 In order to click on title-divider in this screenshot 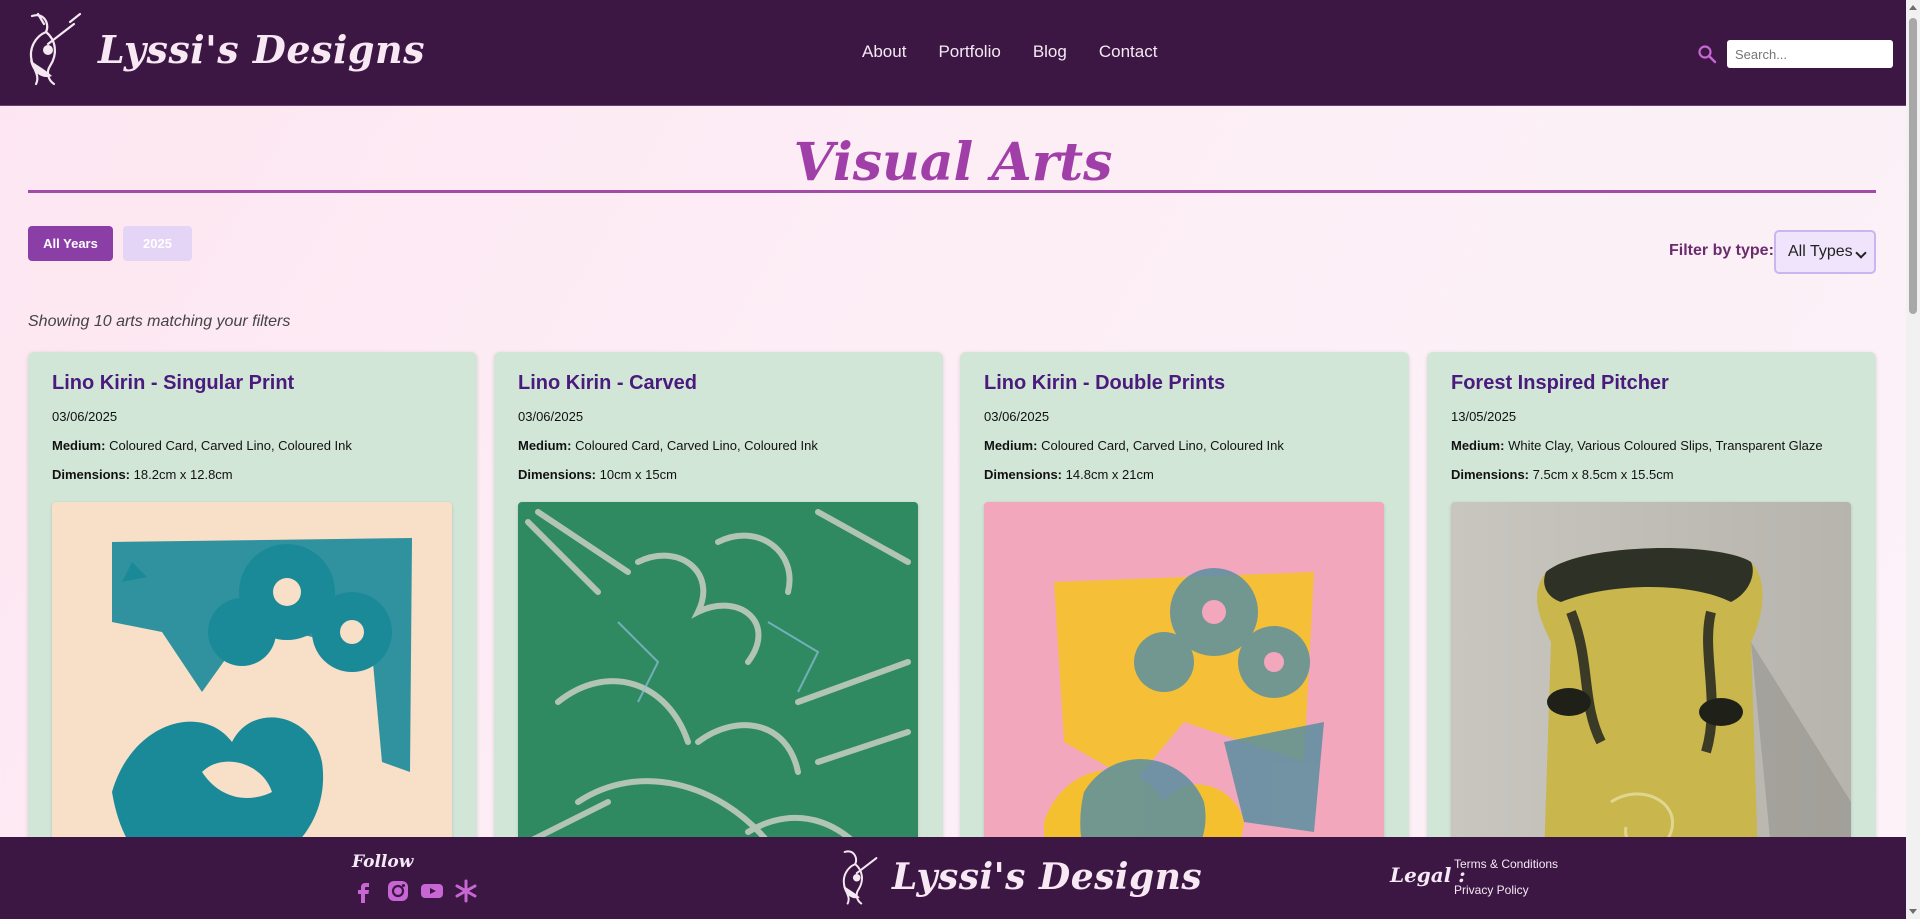, I will do `click(952, 191)`.